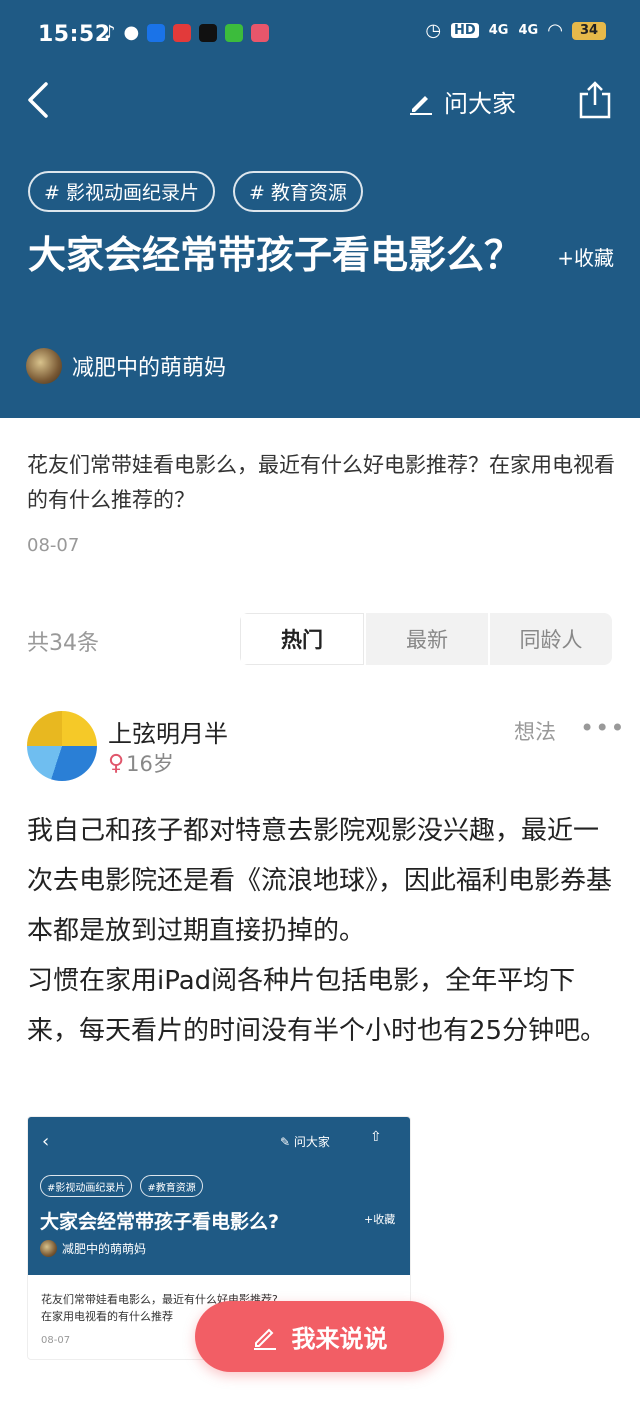 Image resolution: width=640 pixels, height=1408 pixels. Describe the element at coordinates (339, 1339) in the screenshot. I see `write-answer-label: 我来说说` at that location.